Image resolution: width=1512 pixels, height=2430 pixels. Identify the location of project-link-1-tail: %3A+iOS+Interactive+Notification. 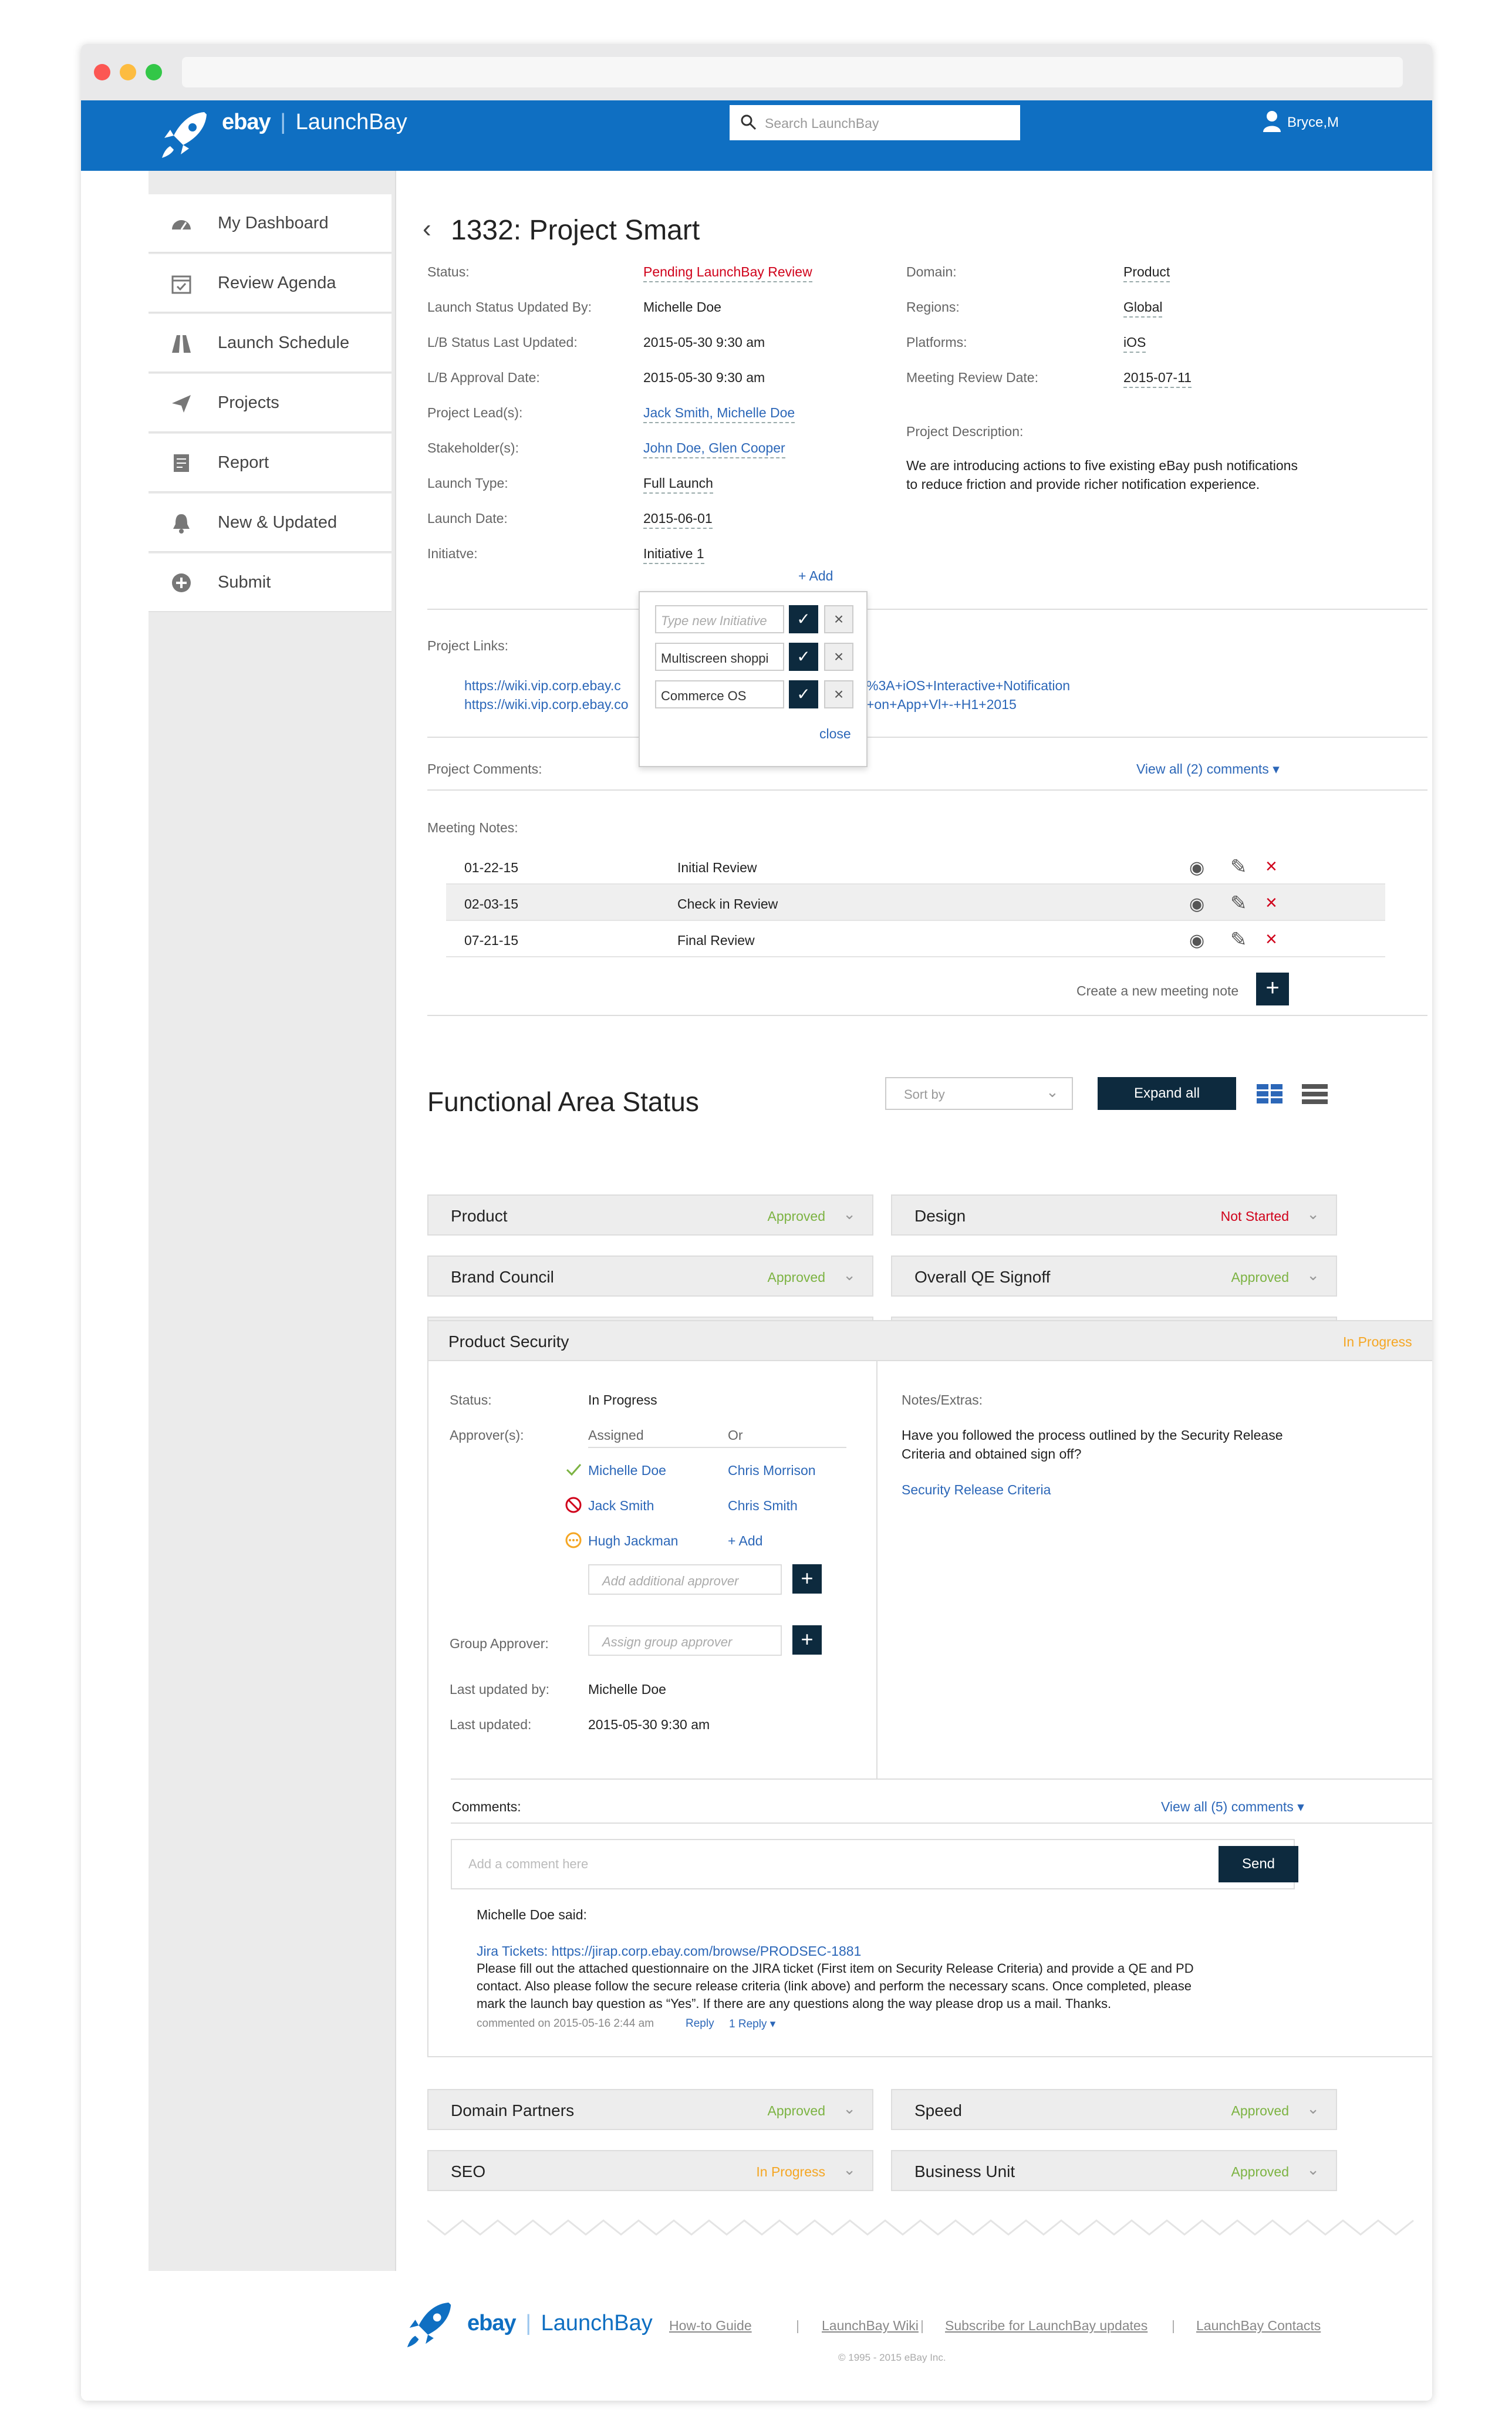
(968, 686).